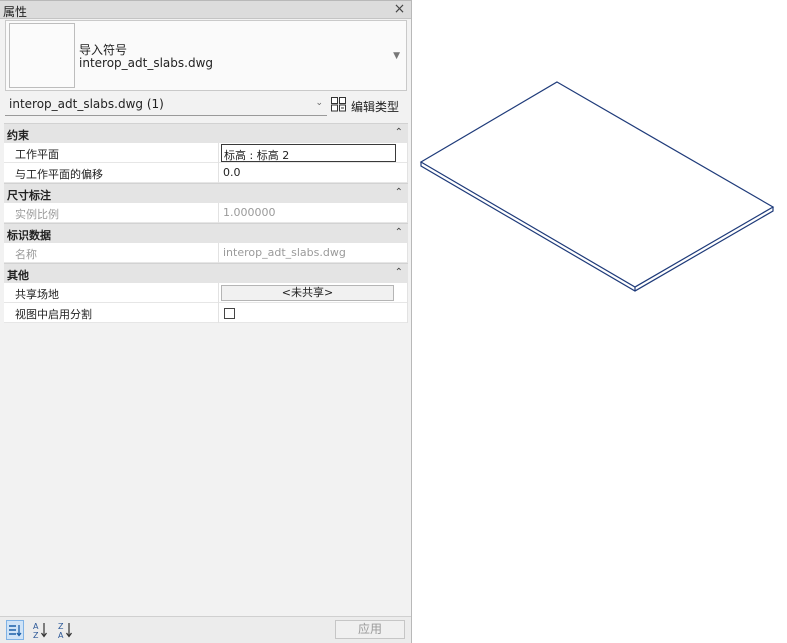 This screenshot has width=787, height=643. Describe the element at coordinates (15, 630) in the screenshot. I see `categorized-sort-icon` at that location.